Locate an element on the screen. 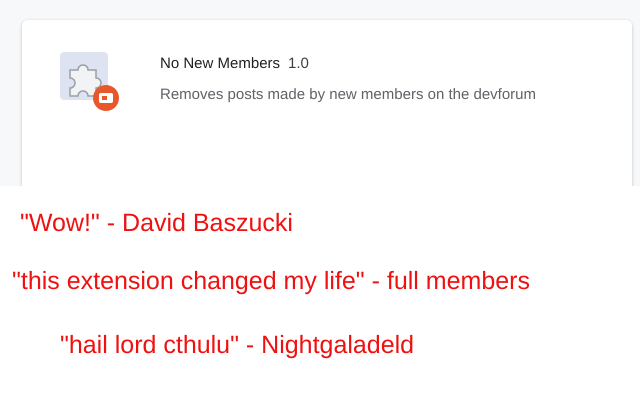  quote-text: "hail lord cthulu" - Nightgaladeld is located at coordinates (238, 345).